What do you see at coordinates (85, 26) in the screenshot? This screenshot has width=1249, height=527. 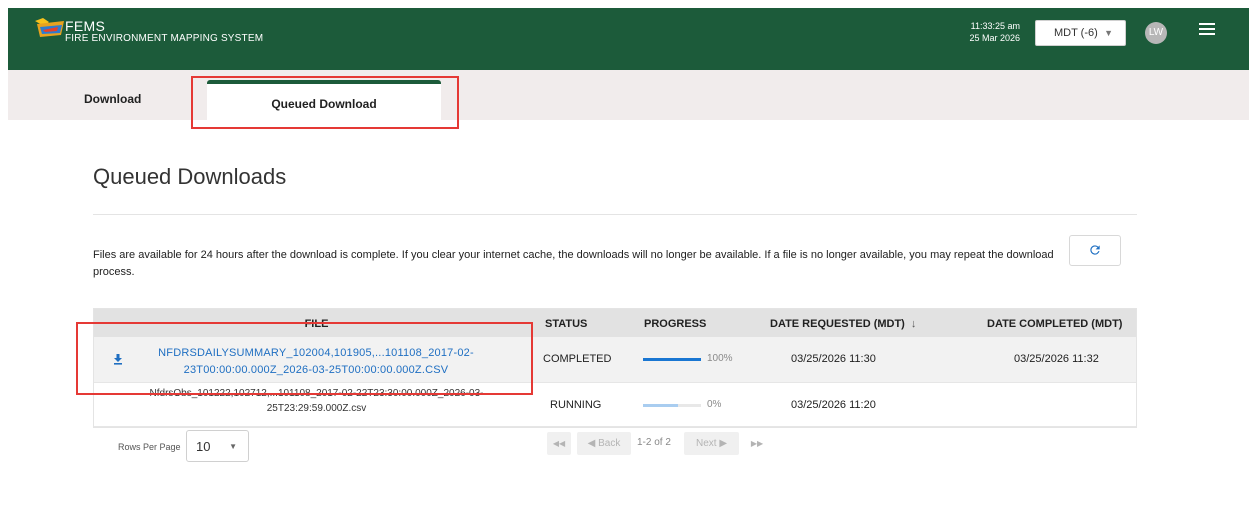 I see `brand-name: FEMS` at bounding box center [85, 26].